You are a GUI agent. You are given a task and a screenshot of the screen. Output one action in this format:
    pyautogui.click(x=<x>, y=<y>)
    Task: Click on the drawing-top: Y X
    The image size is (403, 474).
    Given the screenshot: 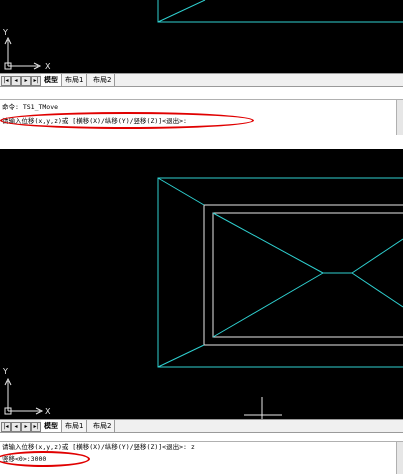 What is the action you would take?
    pyautogui.click(x=202, y=35)
    